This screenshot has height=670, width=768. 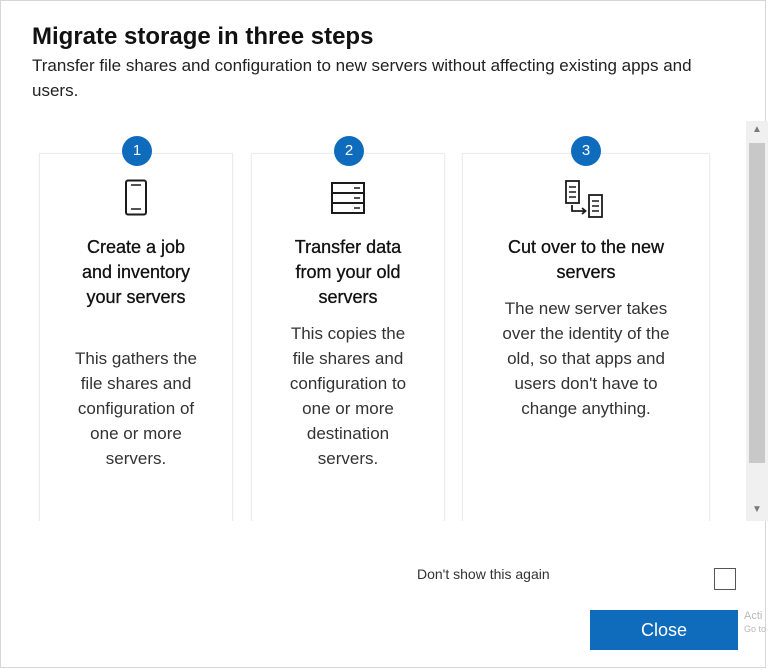 What do you see at coordinates (136, 272) in the screenshot?
I see `step-heading-1: Create a job and inventory your servers` at bounding box center [136, 272].